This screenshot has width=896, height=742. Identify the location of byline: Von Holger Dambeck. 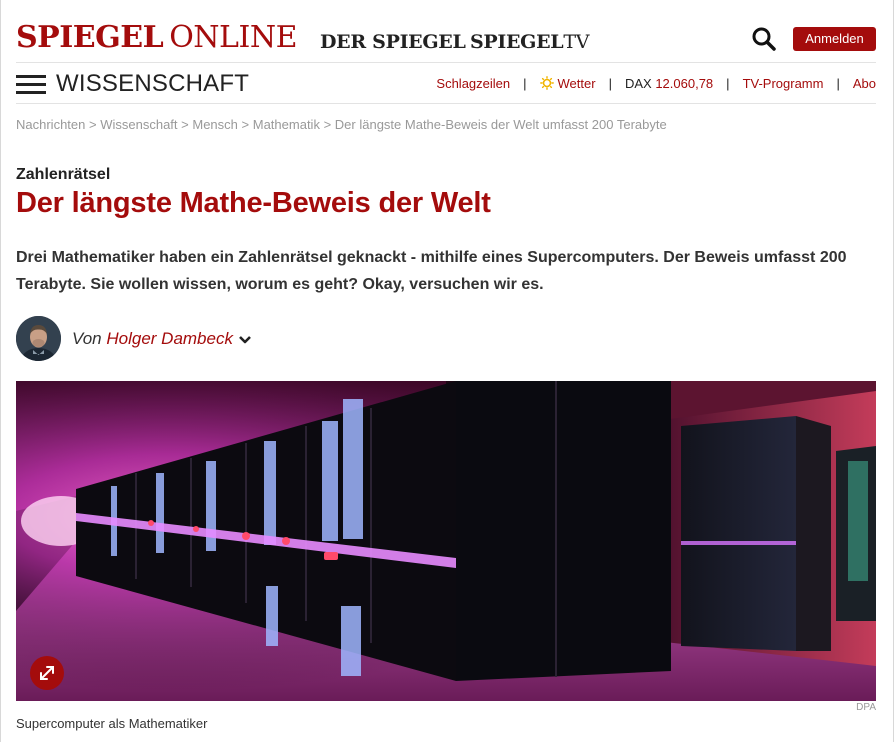
(162, 339).